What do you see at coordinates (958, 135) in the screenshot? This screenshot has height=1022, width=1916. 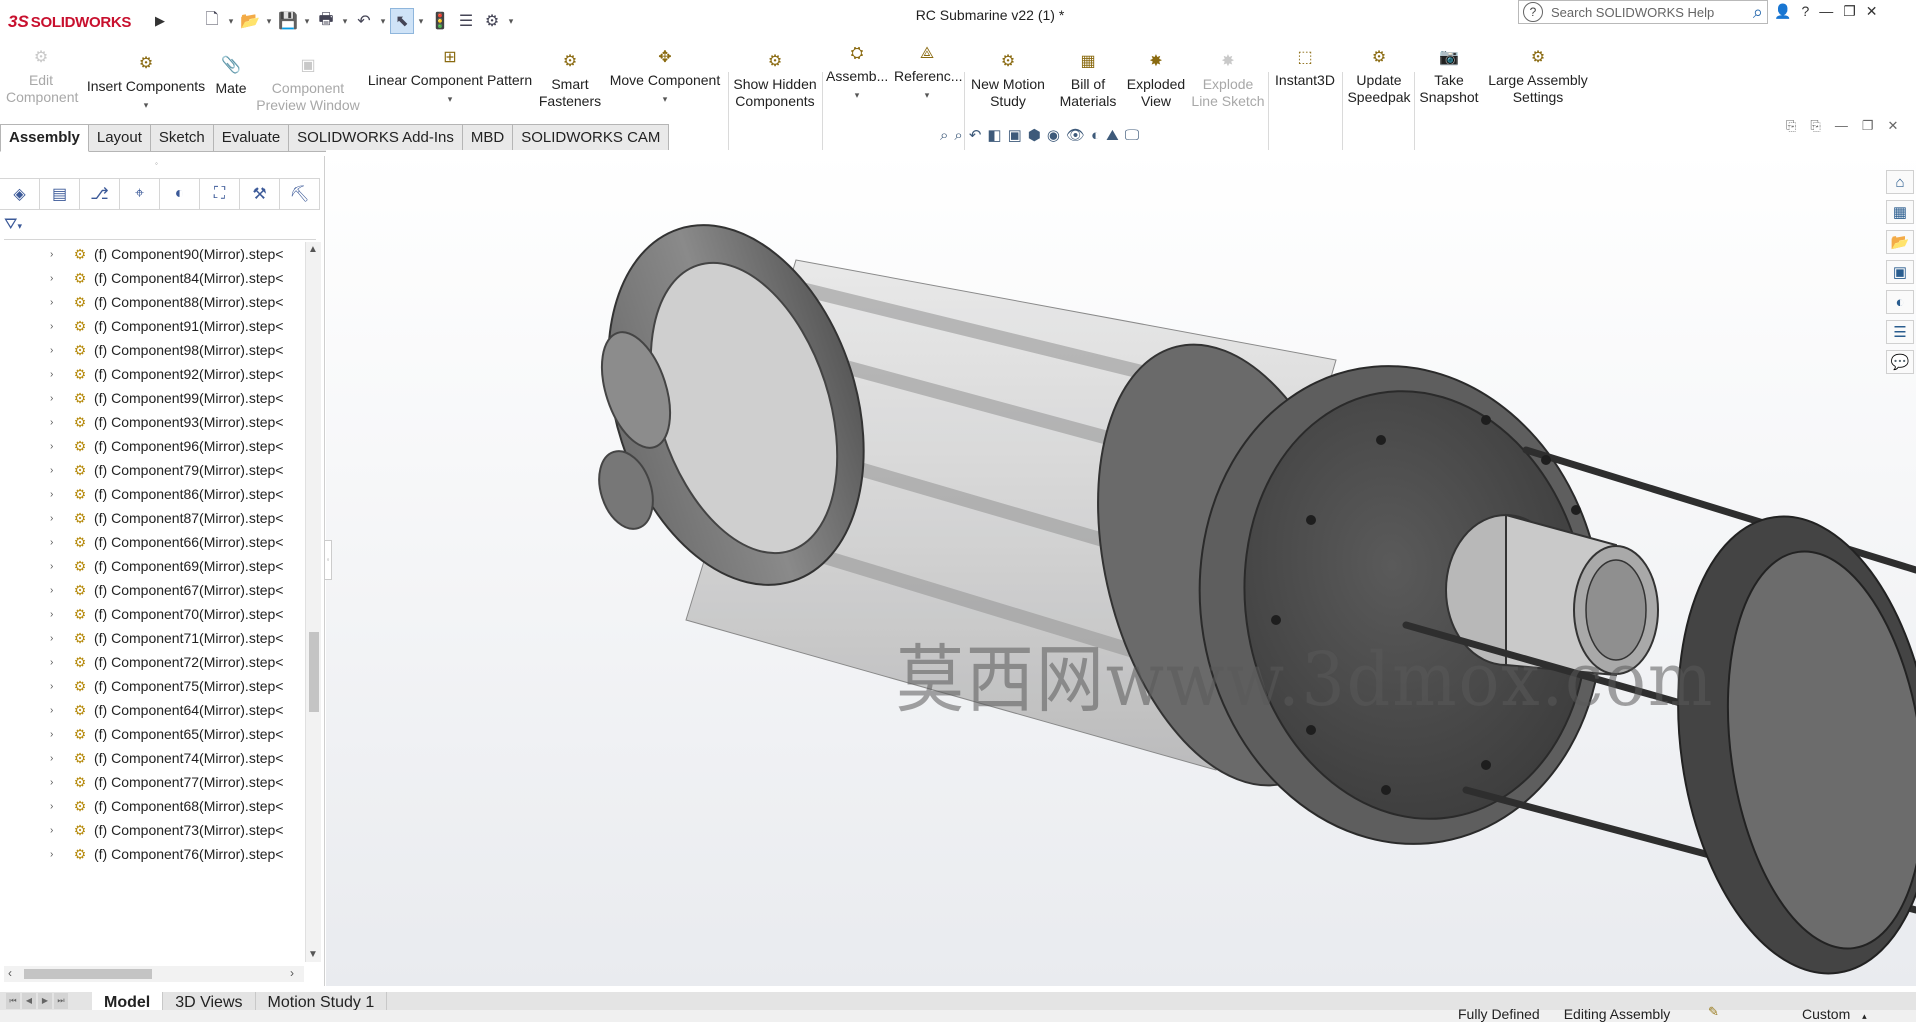 I see `zoom-to-area-icon: ⌕` at bounding box center [958, 135].